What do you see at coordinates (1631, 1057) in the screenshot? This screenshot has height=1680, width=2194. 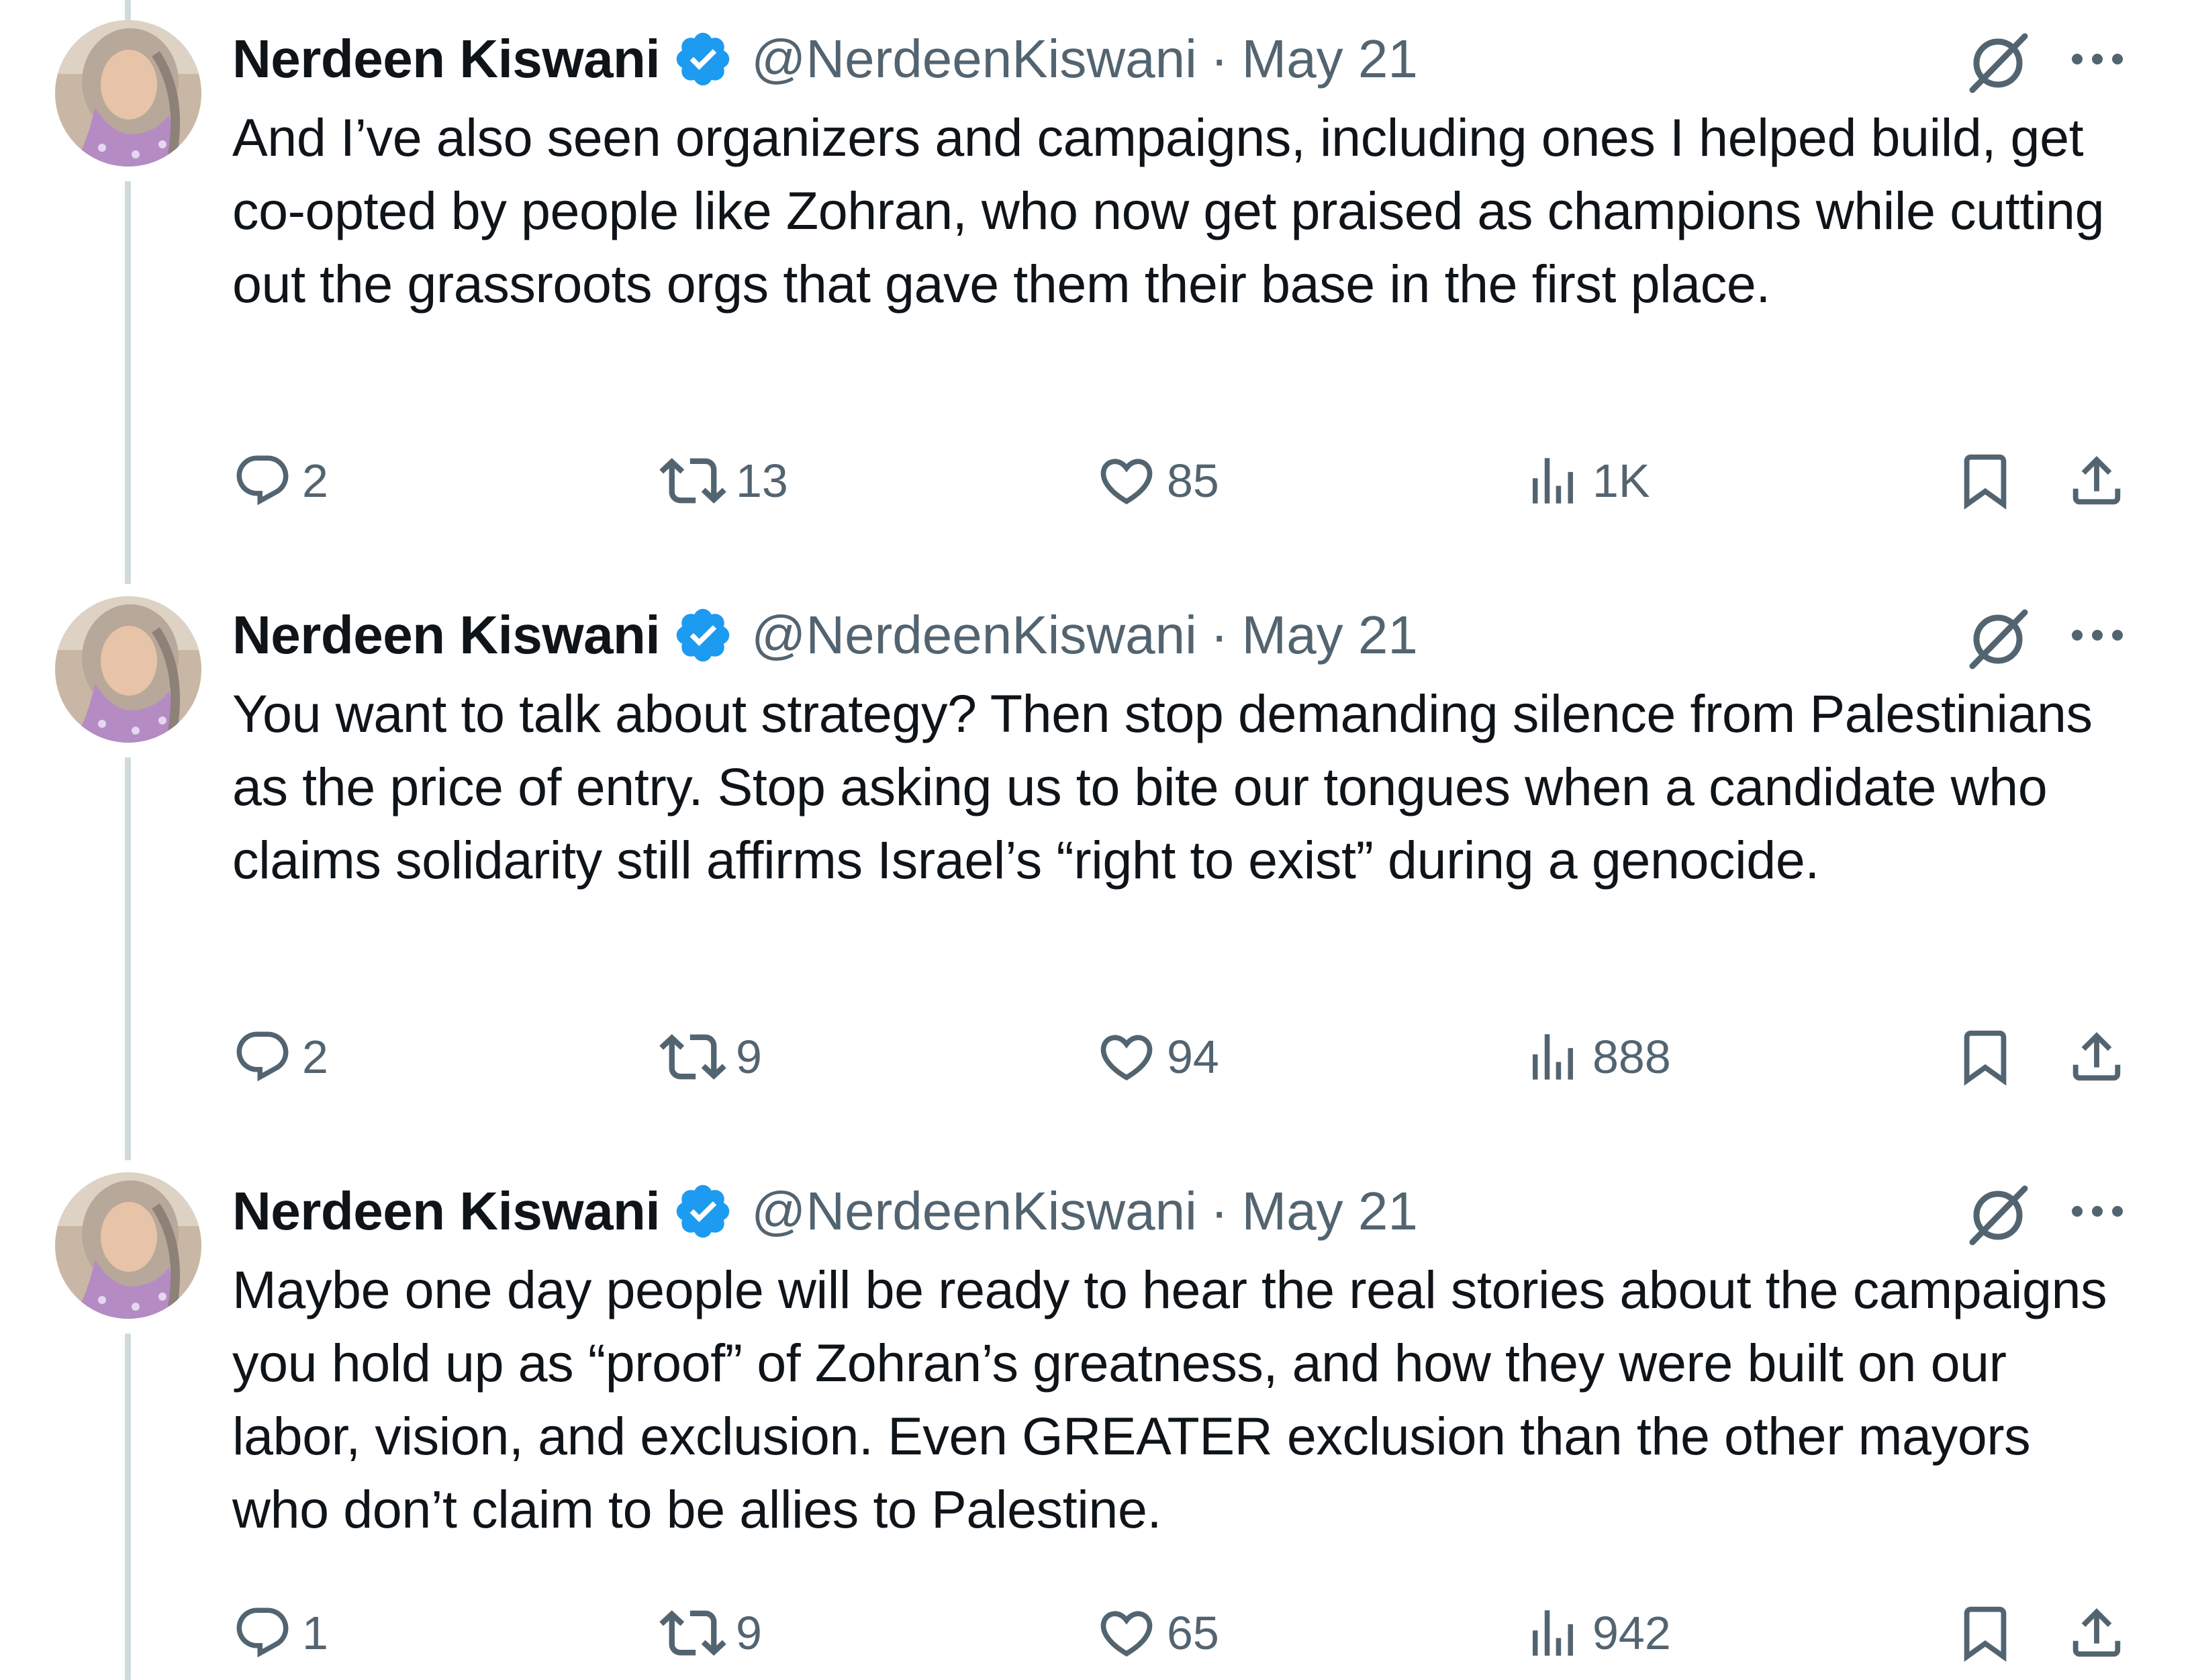 I see `views-count: 888` at bounding box center [1631, 1057].